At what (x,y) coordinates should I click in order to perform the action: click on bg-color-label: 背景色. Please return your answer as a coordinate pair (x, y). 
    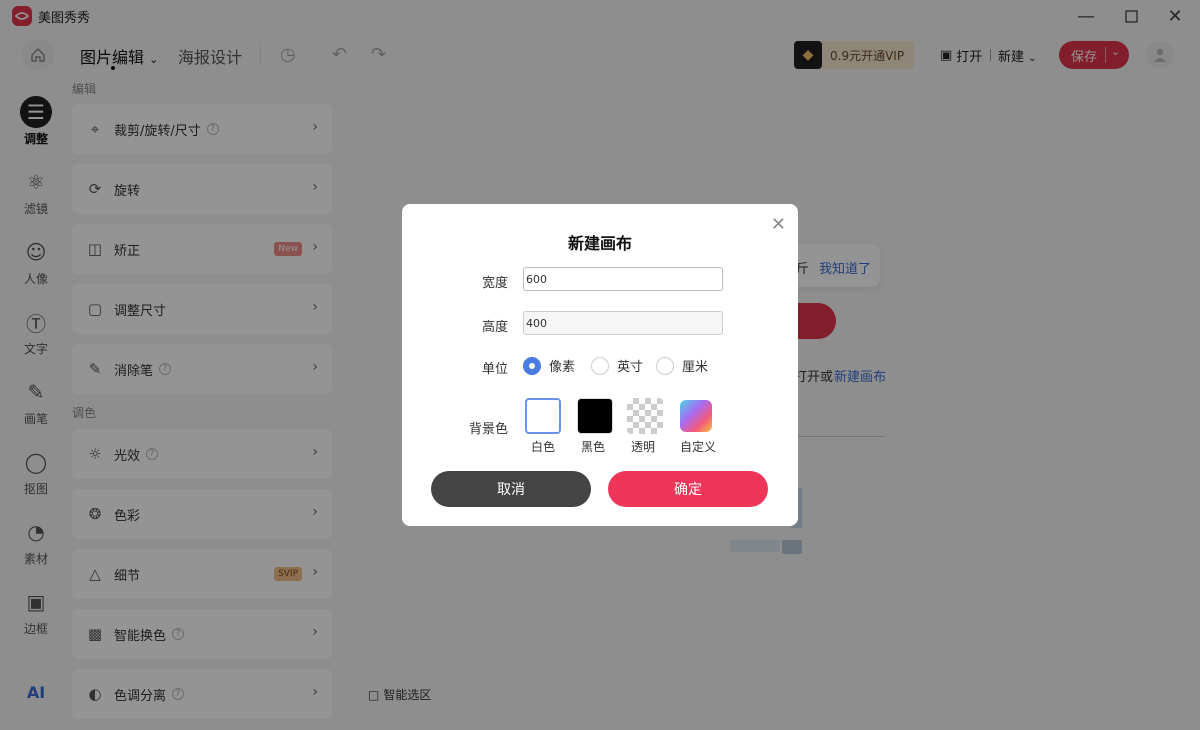
    Looking at the image, I should click on (488, 429).